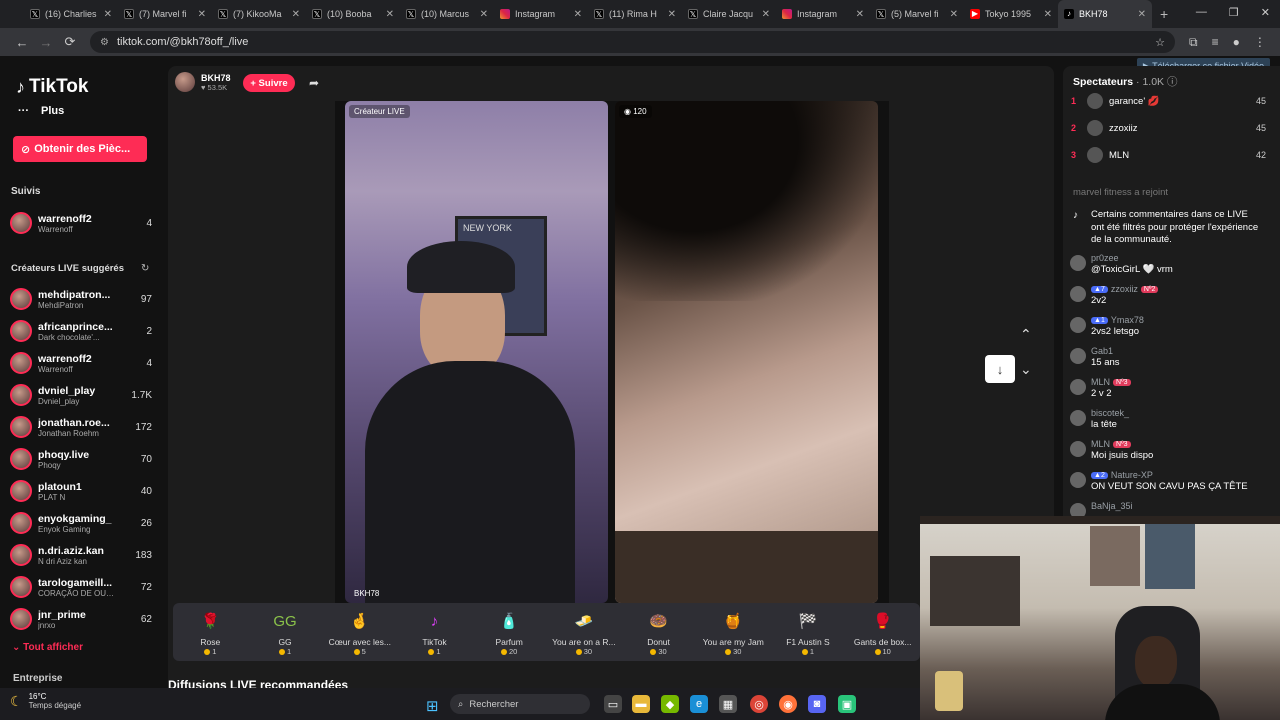 The width and height of the screenshot is (1280, 720). What do you see at coordinates (1160, 42) in the screenshot?
I see `bookmark-star-icon: ☆` at bounding box center [1160, 42].